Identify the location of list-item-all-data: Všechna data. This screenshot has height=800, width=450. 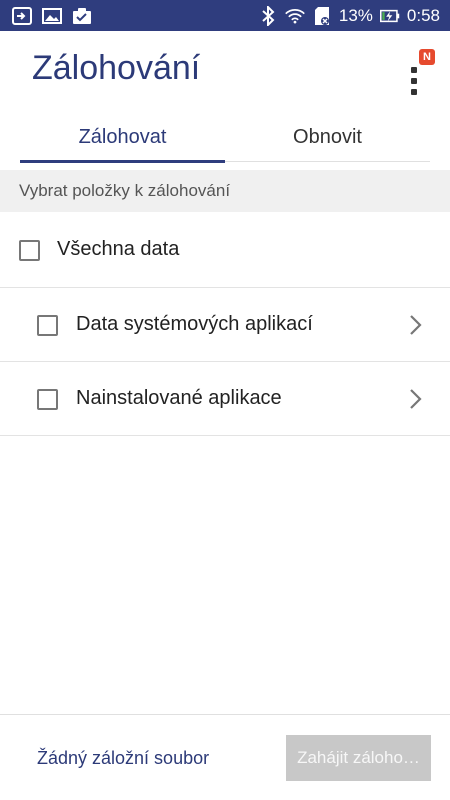
(225, 249).